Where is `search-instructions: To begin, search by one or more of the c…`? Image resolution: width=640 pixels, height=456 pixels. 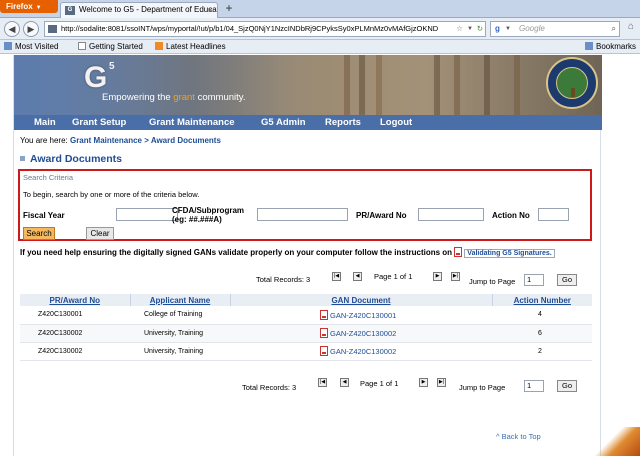
search-instructions: To begin, search by one or more of the c… is located at coordinates (111, 194).